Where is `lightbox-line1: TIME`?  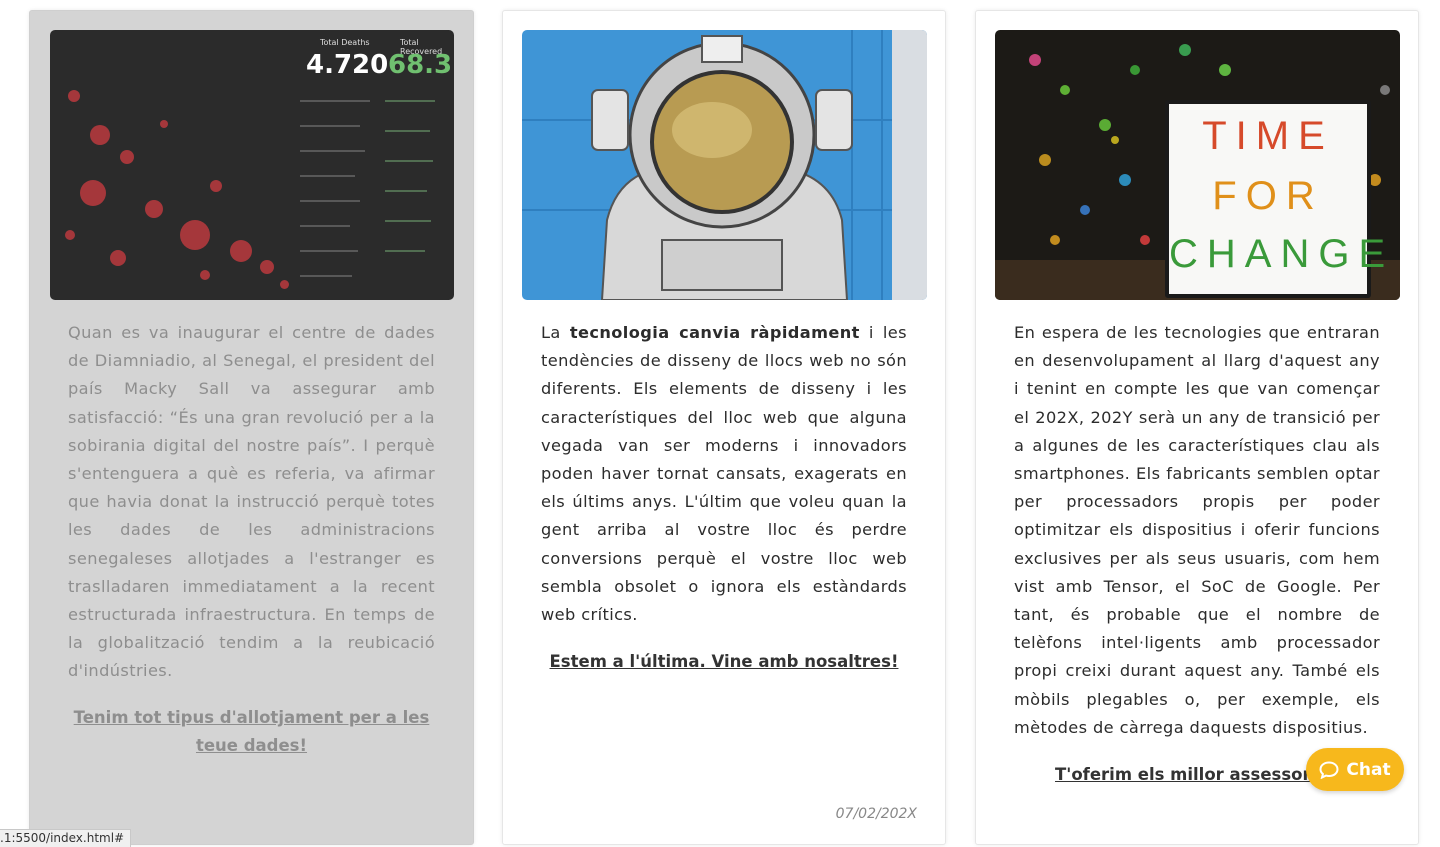
lightbox-line1: TIME is located at coordinates (1268, 136).